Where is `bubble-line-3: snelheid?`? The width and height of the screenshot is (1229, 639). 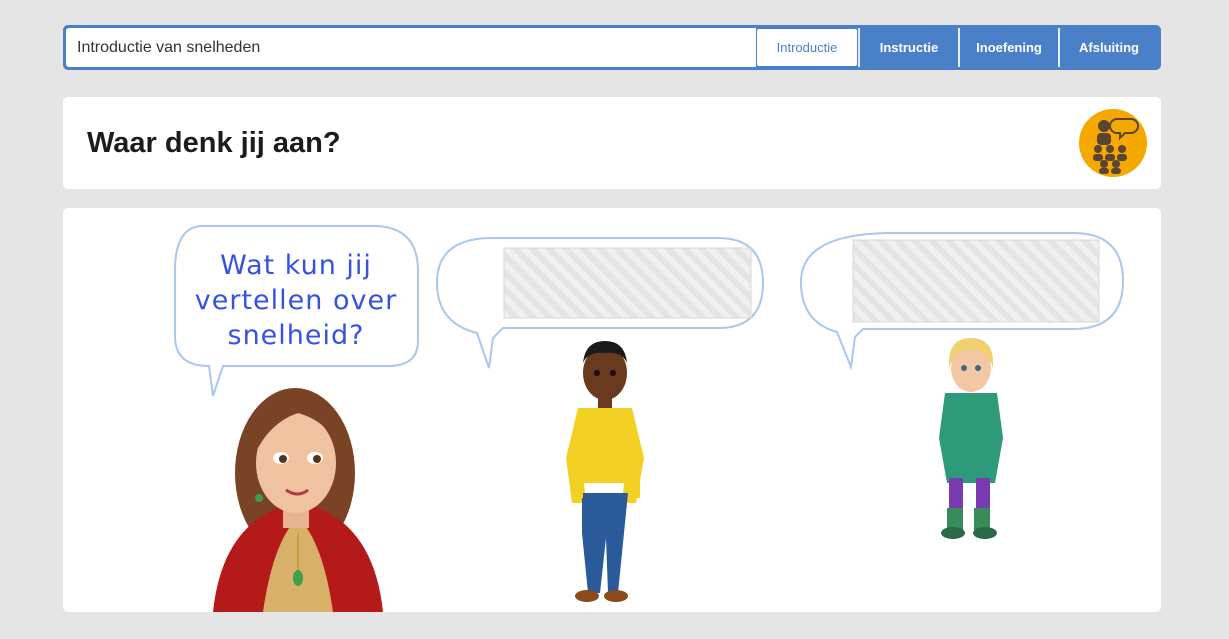 bubble-line-3: snelheid? is located at coordinates (296, 335).